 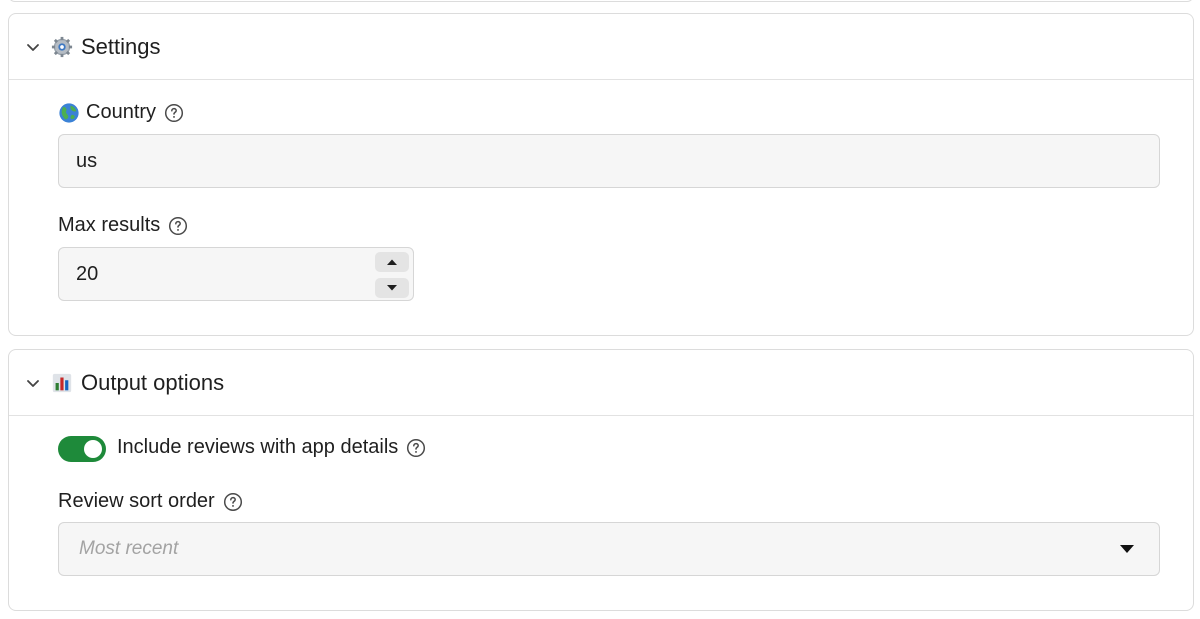 I want to click on review-sort-order-label: Review sort order, so click(x=150, y=501).